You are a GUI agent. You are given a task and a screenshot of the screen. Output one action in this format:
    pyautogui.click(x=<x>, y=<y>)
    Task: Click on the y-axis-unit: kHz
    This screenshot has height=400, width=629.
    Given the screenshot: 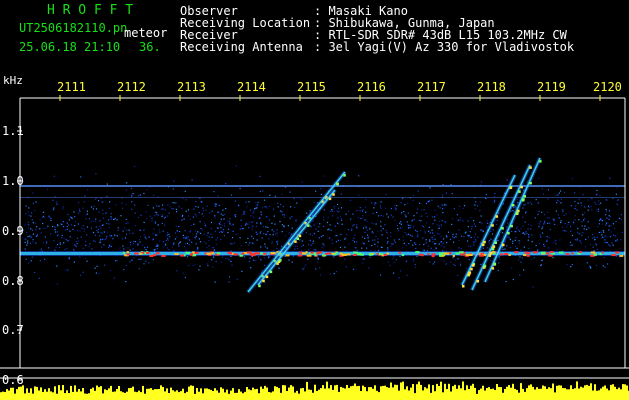 What is the action you would take?
    pyautogui.click(x=13, y=80)
    